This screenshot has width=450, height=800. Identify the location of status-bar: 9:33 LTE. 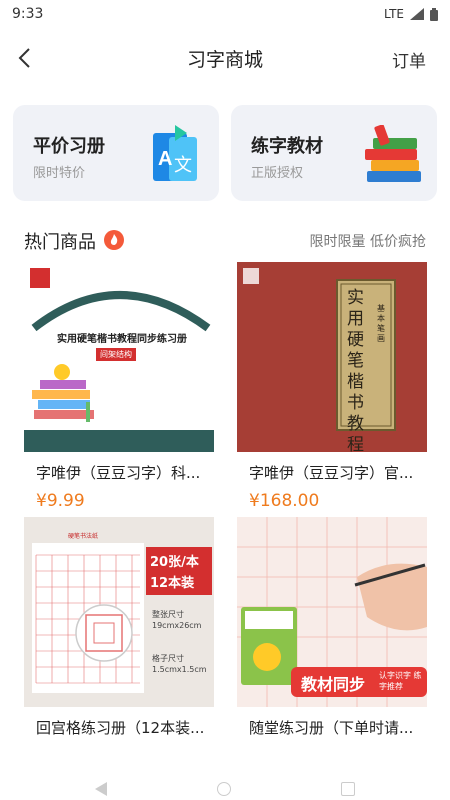
(225, 14).